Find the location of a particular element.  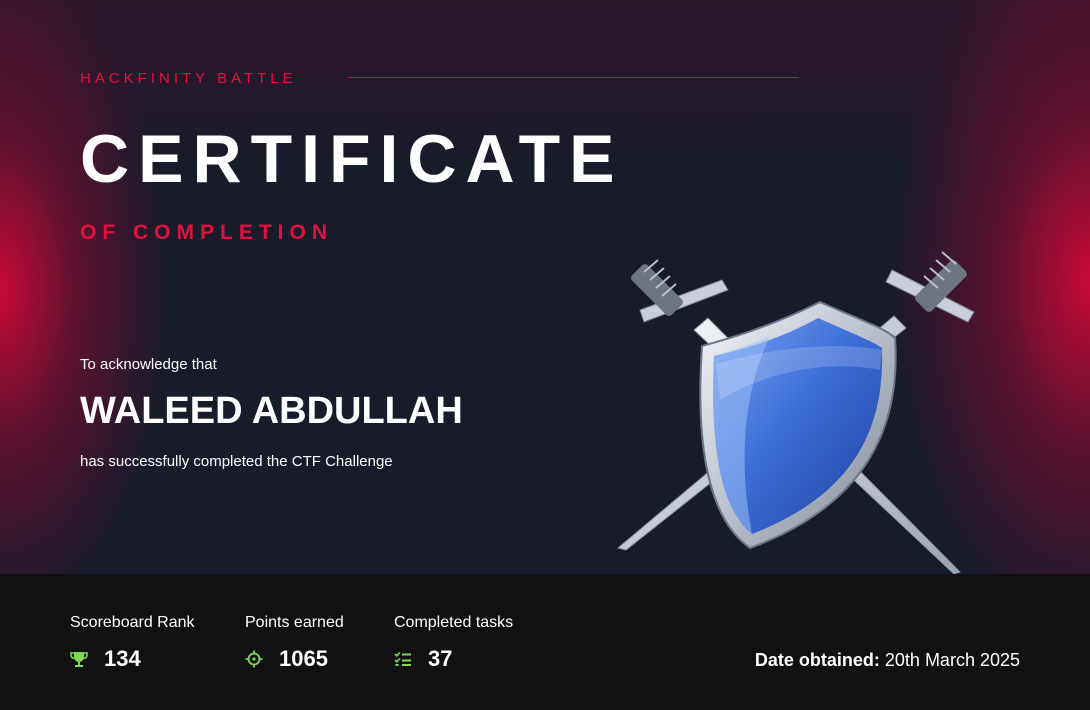

date-value: 20th March 2025 is located at coordinates (952, 660).